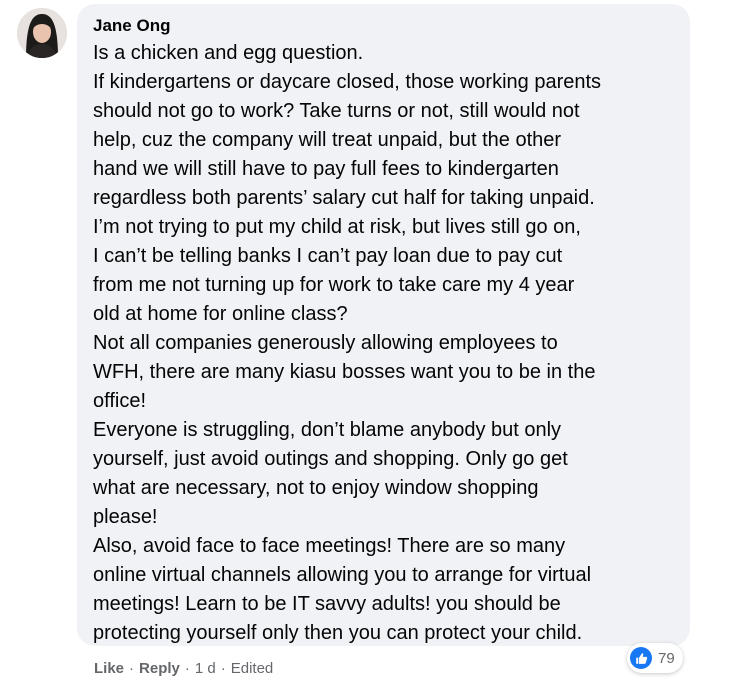 The image size is (750, 689). Describe the element at coordinates (384, 26) in the screenshot. I see `comment-author: Jane Ong` at that location.